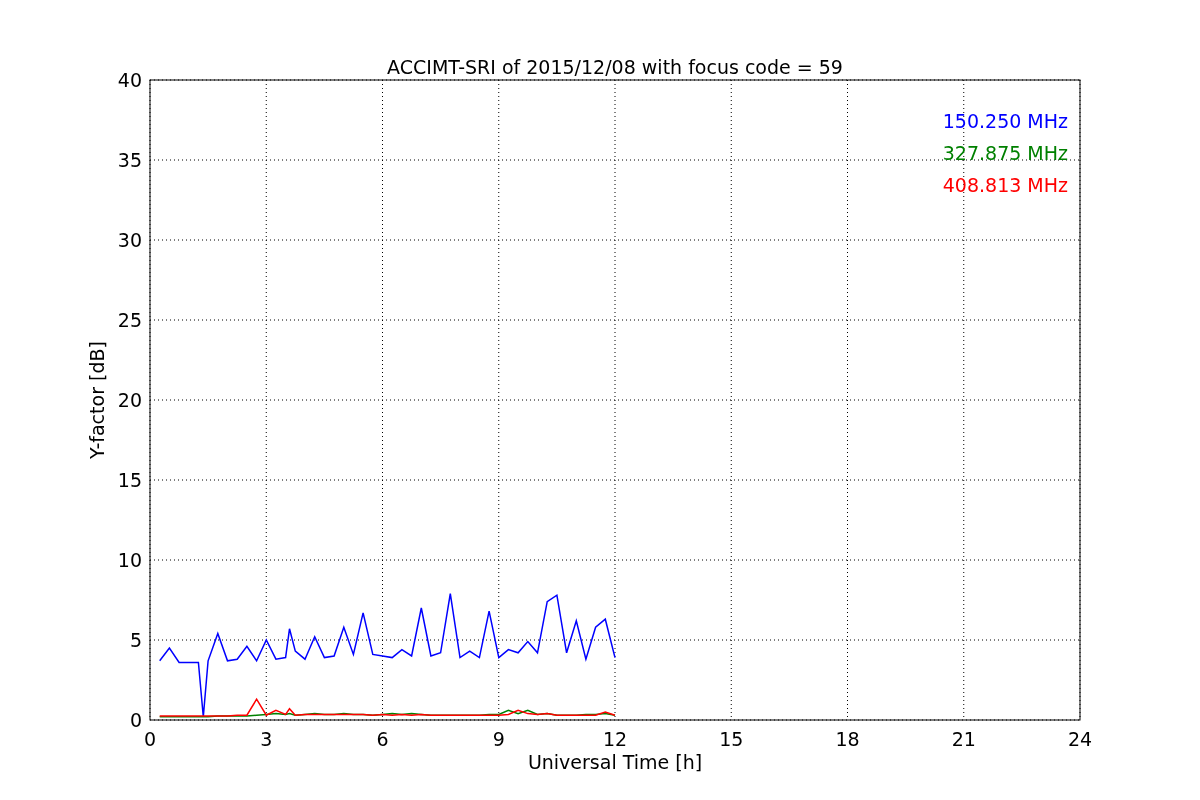 Image resolution: width=1200 pixels, height=800 pixels. Describe the element at coordinates (615, 67) in the screenshot. I see `chart-title: ACCIMT-SRI of 2015/12/08 with focus code = 59` at that location.